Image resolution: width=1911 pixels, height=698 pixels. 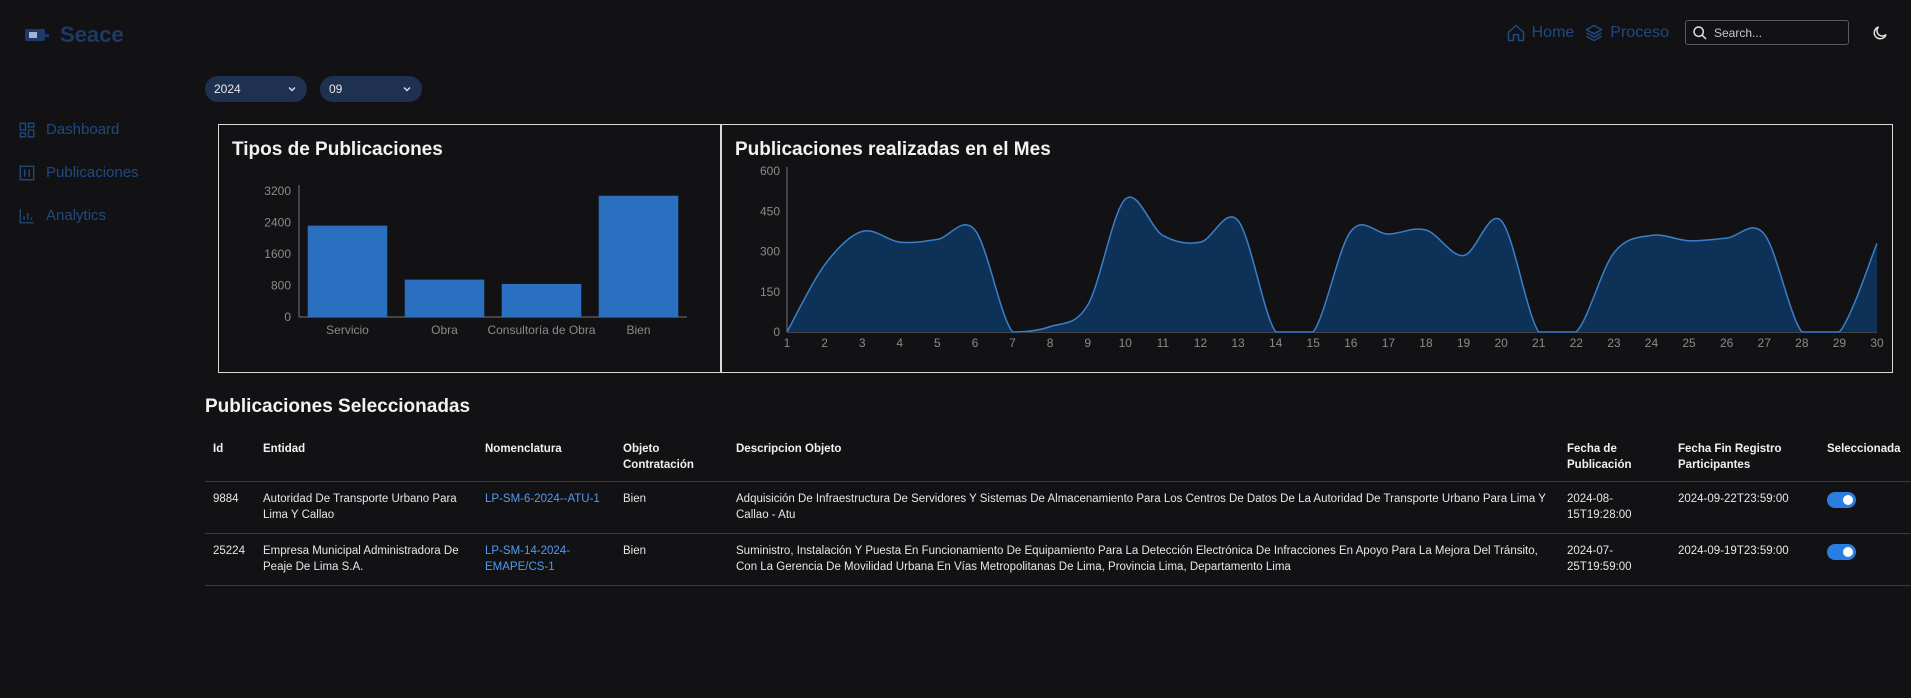 What do you see at coordinates (1201, 343) in the screenshot?
I see `x-tick-label: 12` at bounding box center [1201, 343].